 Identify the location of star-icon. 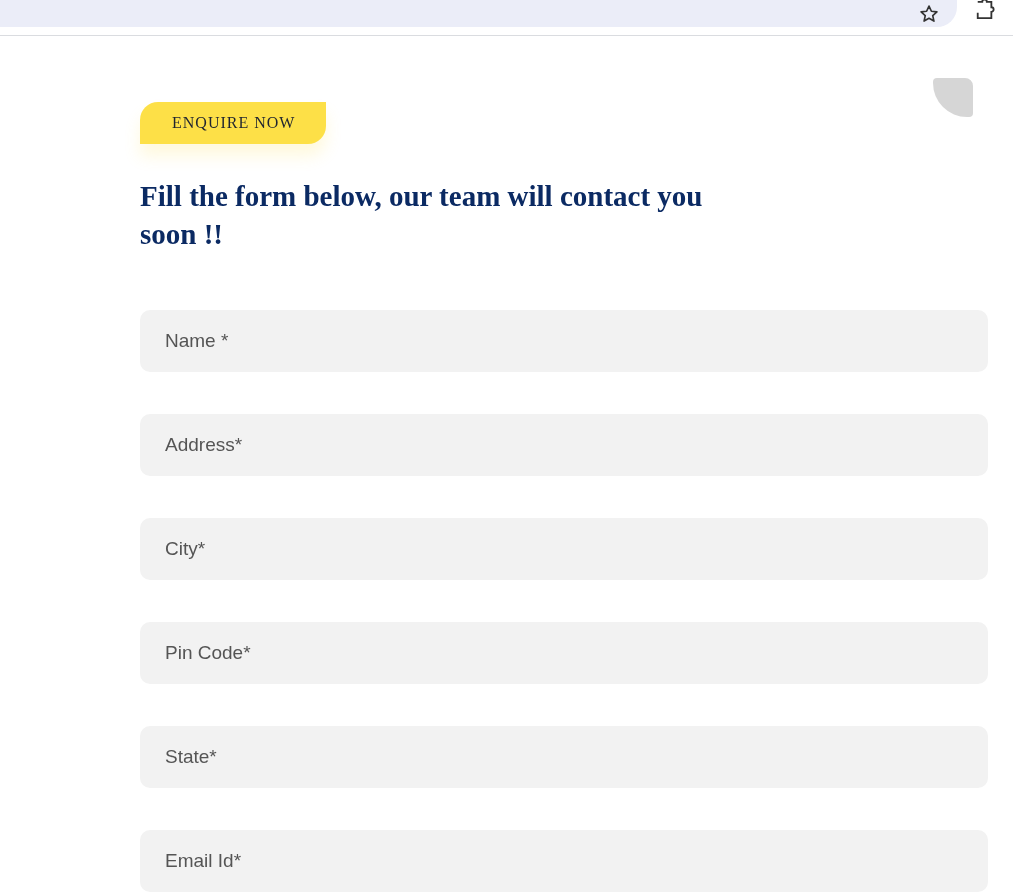
(929, 13).